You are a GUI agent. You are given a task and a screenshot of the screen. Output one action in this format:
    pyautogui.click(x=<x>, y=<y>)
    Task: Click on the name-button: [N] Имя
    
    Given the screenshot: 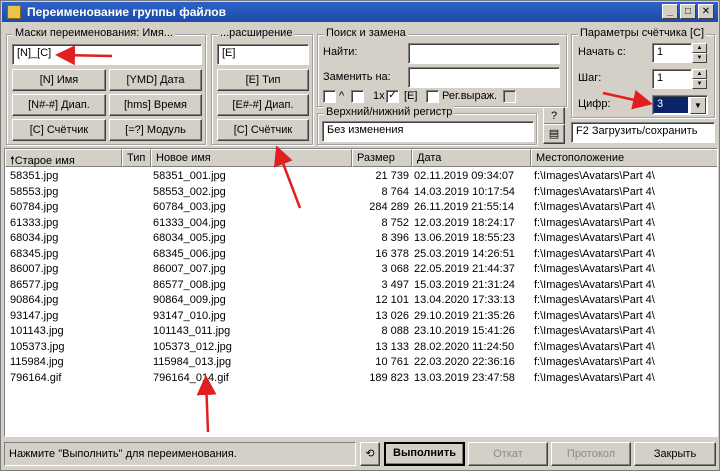 What is the action you would take?
    pyautogui.click(x=59, y=80)
    